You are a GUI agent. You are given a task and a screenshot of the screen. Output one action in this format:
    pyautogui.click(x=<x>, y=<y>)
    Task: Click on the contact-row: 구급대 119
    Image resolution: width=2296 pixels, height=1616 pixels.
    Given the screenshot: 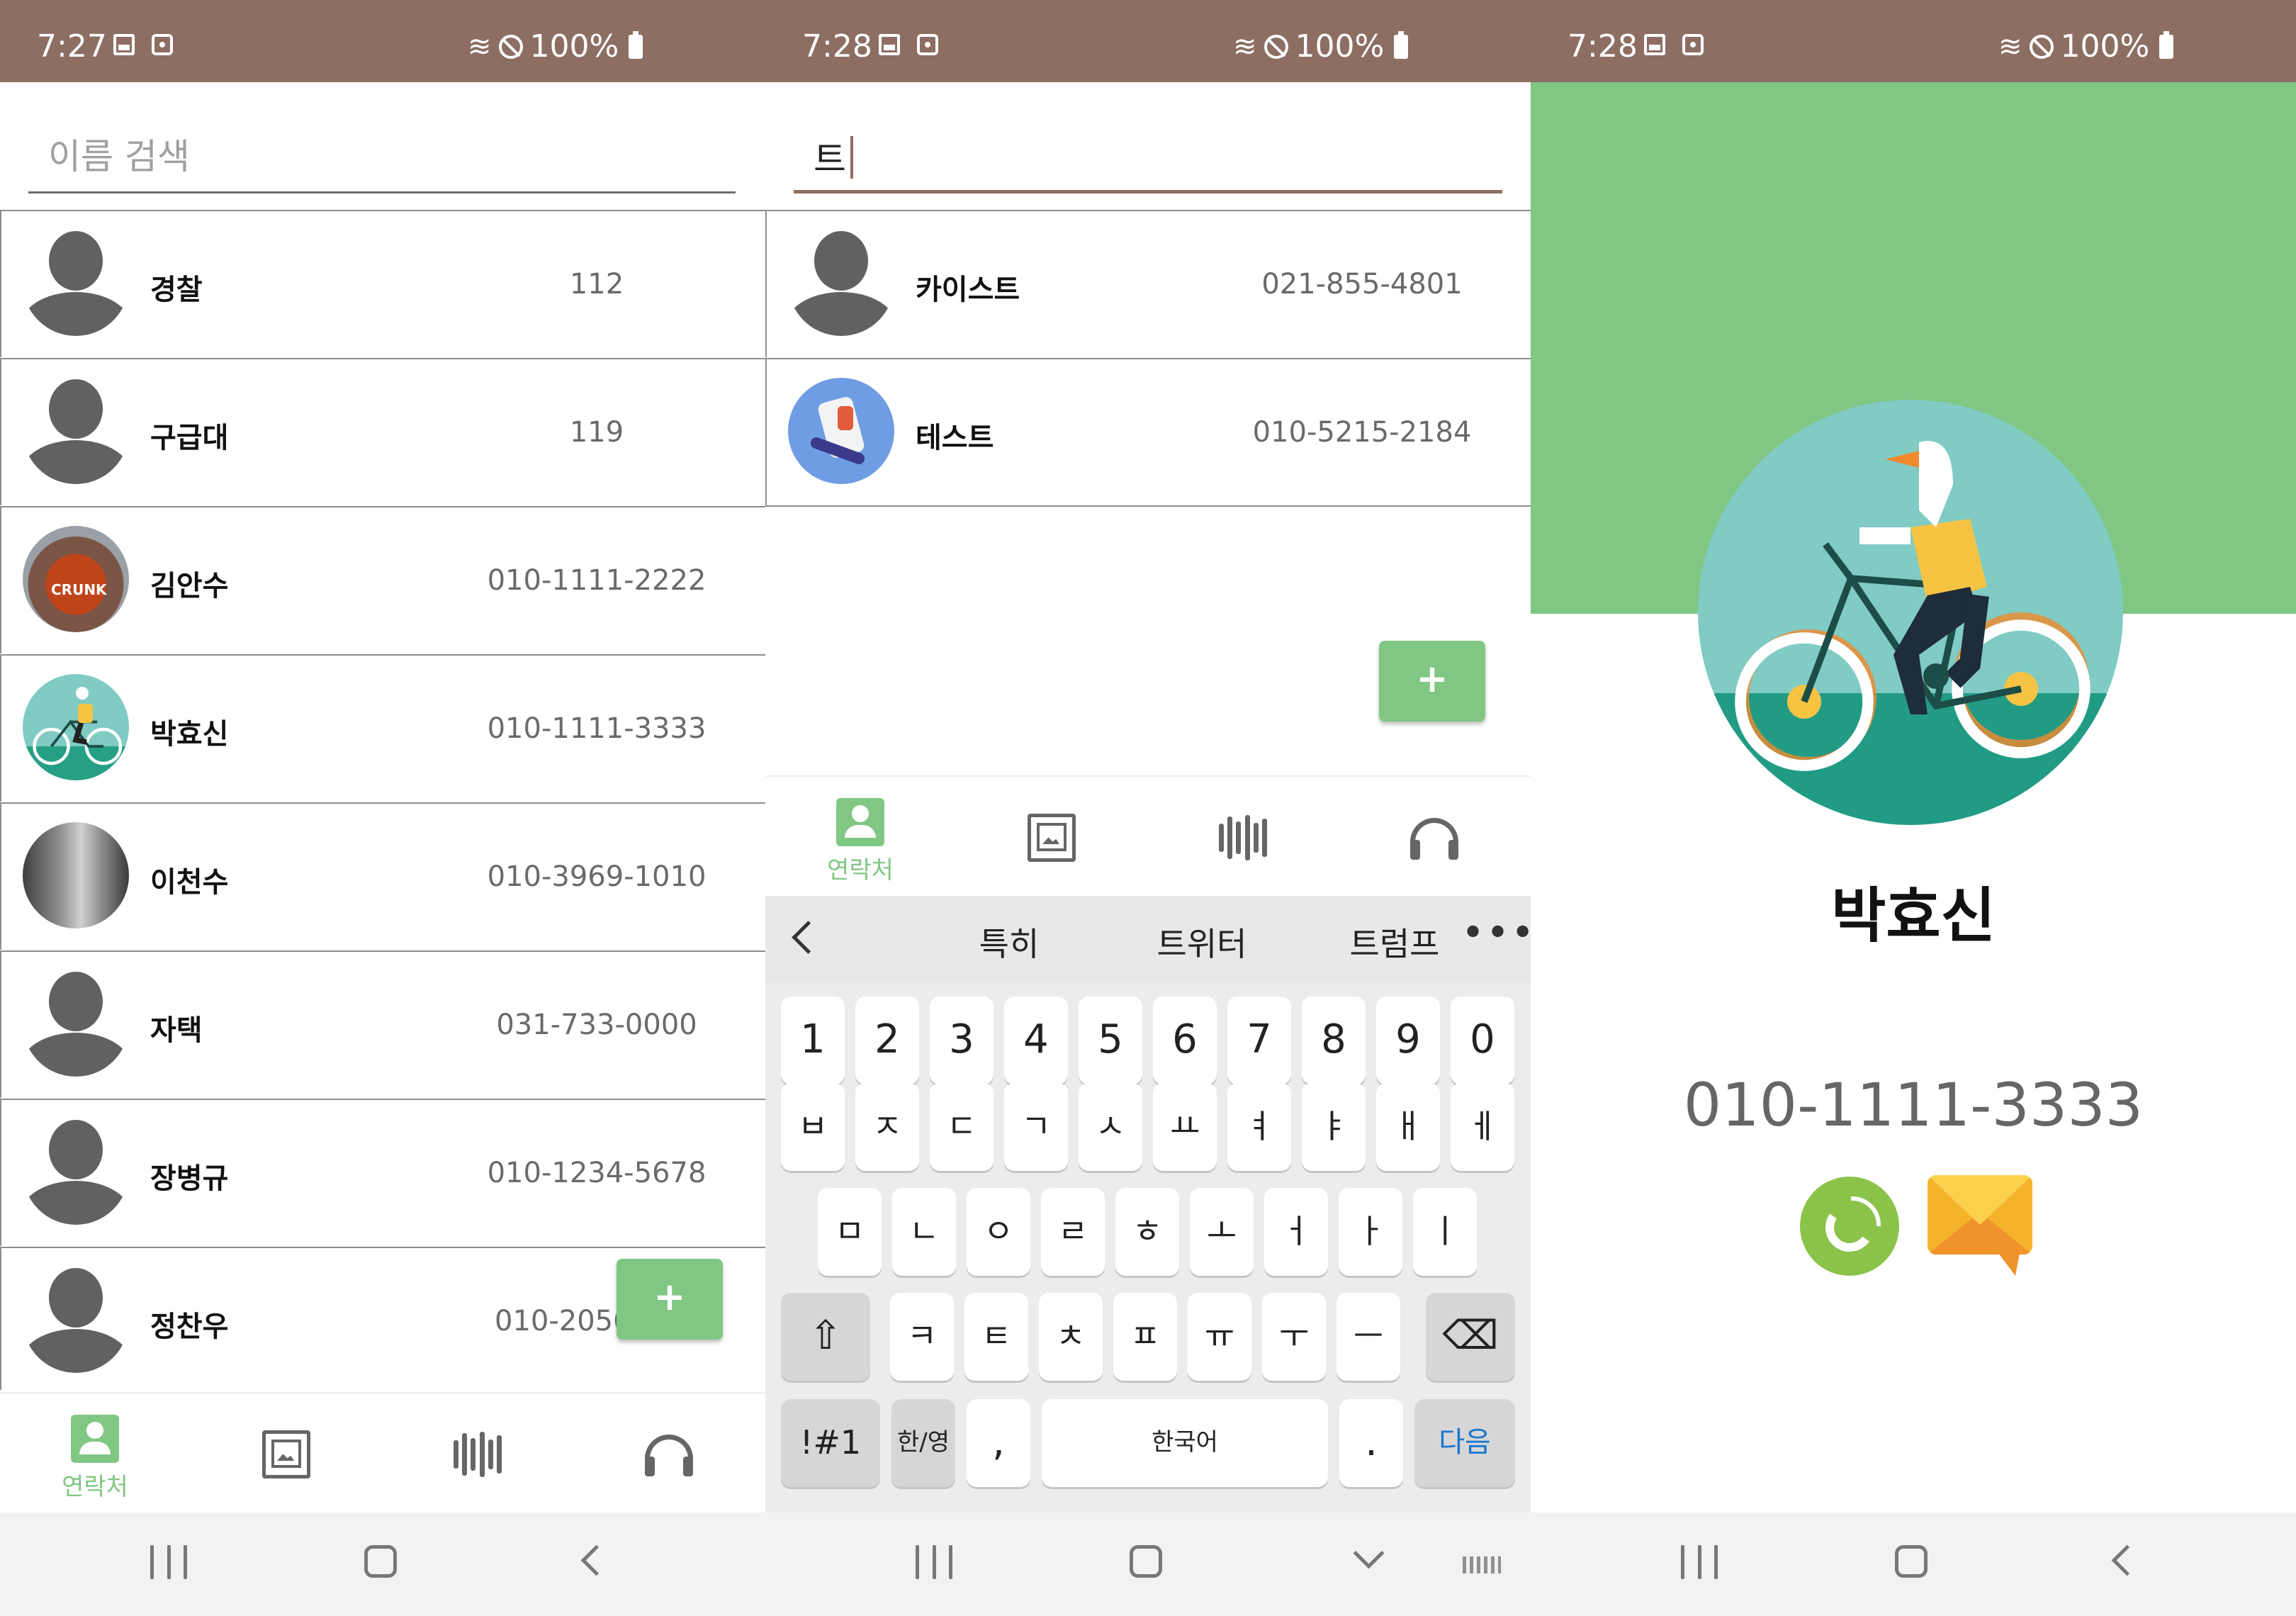 What is the action you would take?
    pyautogui.click(x=382, y=431)
    